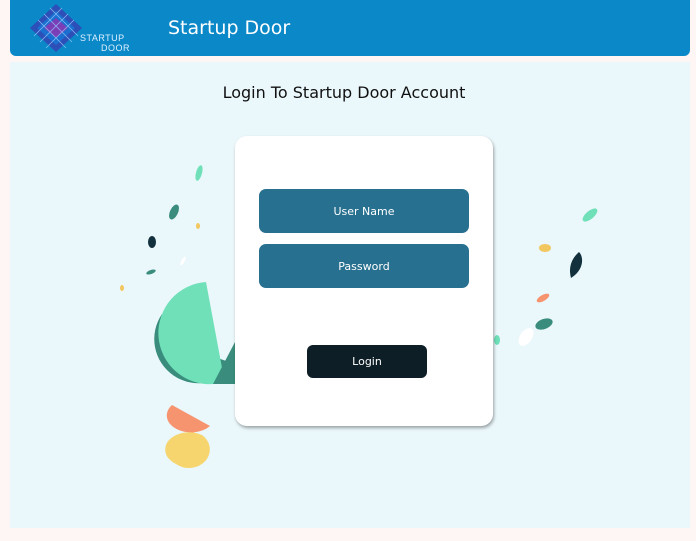 This screenshot has height=541, width=696. What do you see at coordinates (229, 28) in the screenshot?
I see `app-title: Startup Door` at bounding box center [229, 28].